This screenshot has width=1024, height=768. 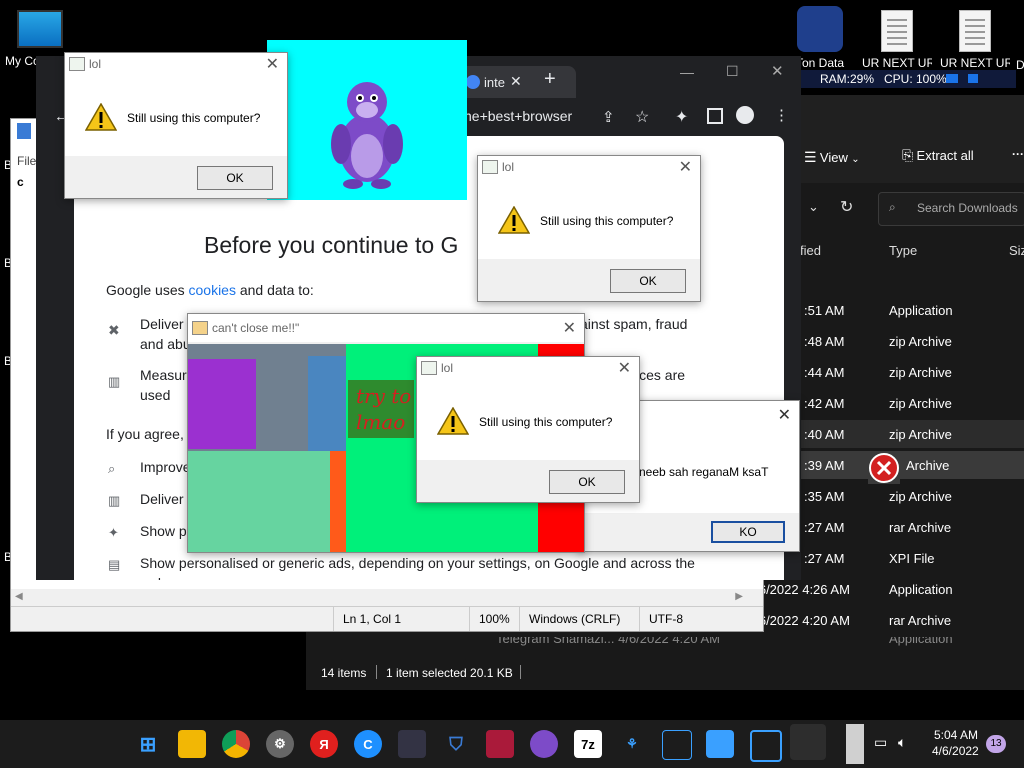 What do you see at coordinates (810, 250) in the screenshot?
I see `column-header-modified: fied` at bounding box center [810, 250].